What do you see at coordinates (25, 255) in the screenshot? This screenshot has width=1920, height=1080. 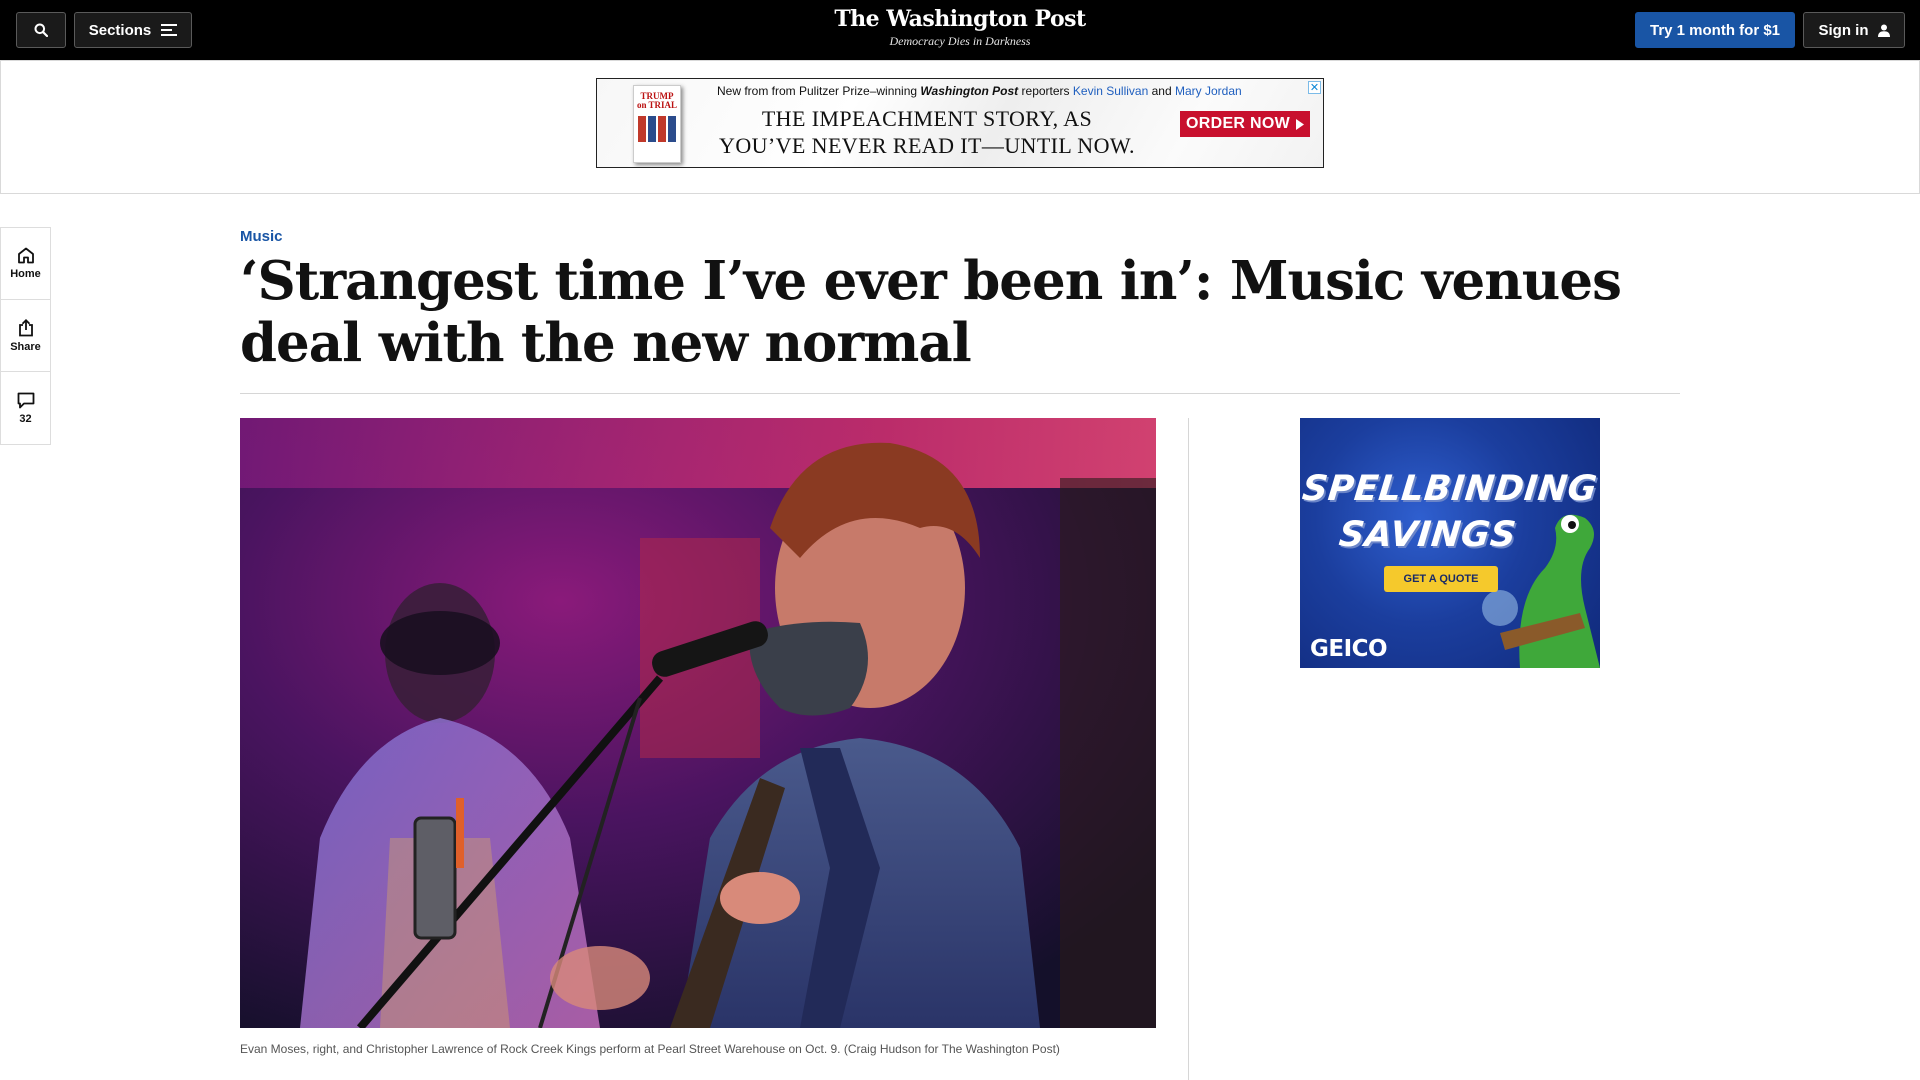 I see `home-icon` at bounding box center [25, 255].